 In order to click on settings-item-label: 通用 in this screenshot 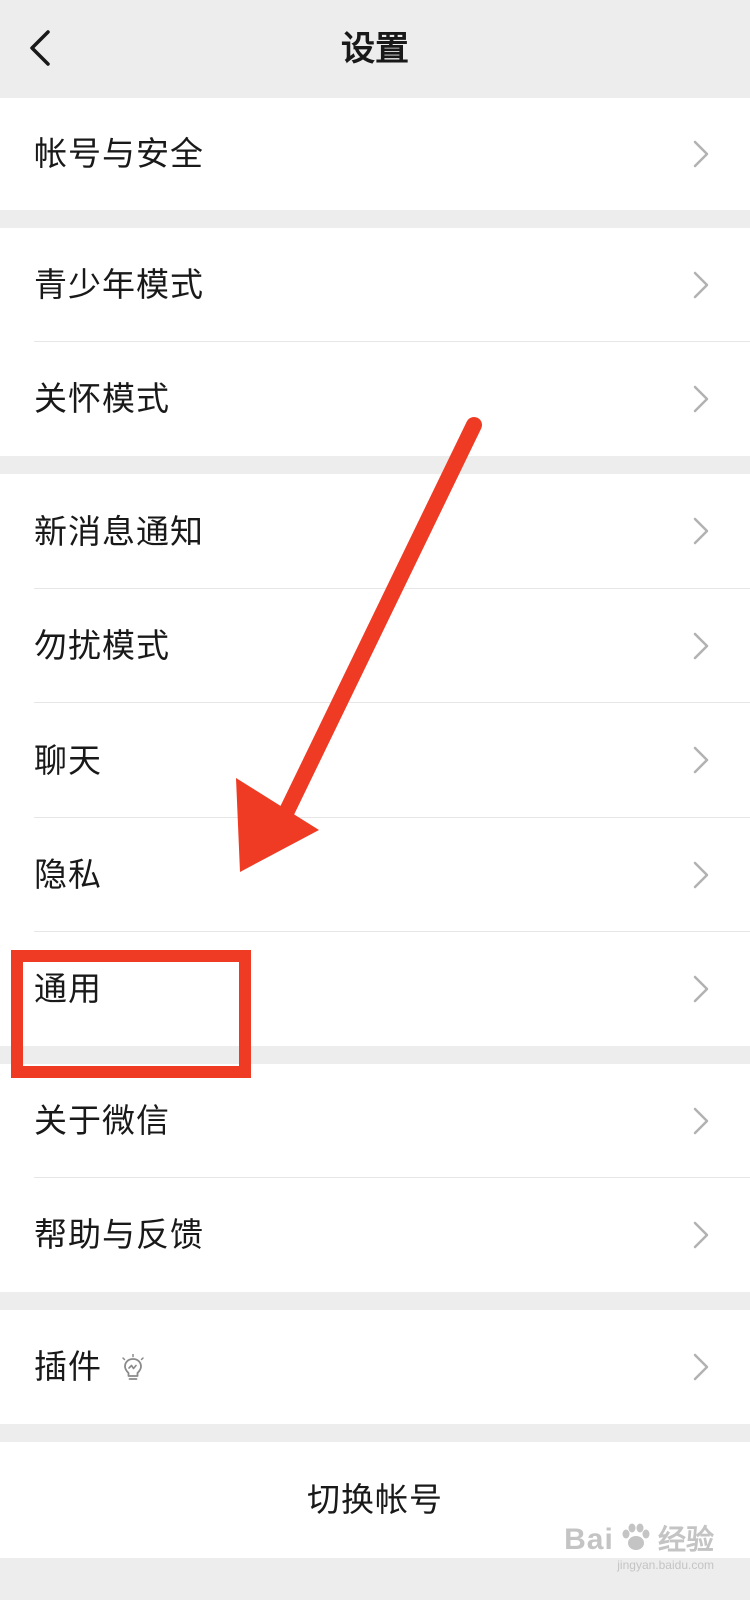, I will do `click(68, 988)`.